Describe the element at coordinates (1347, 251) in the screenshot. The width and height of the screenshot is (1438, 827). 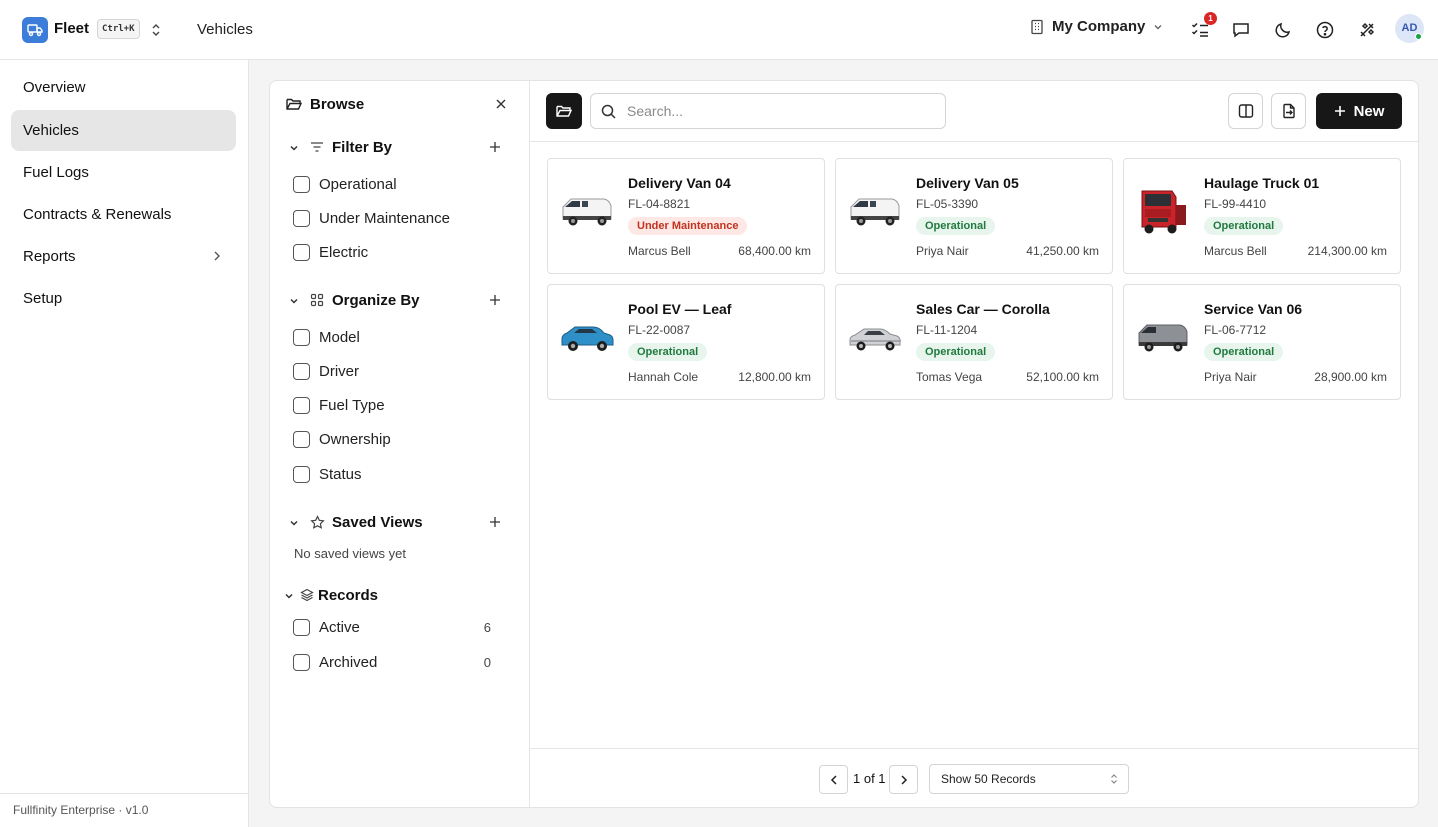
I see `odometer: 214,300.00 km` at that location.